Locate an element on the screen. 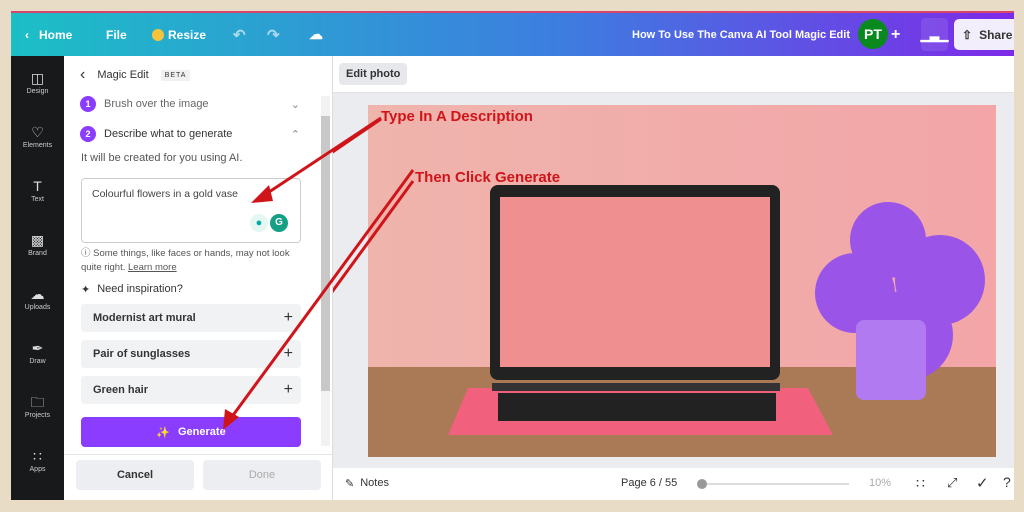 The width and height of the screenshot is (1024, 512). chevron-up-icon: ⌃ is located at coordinates (295, 134).